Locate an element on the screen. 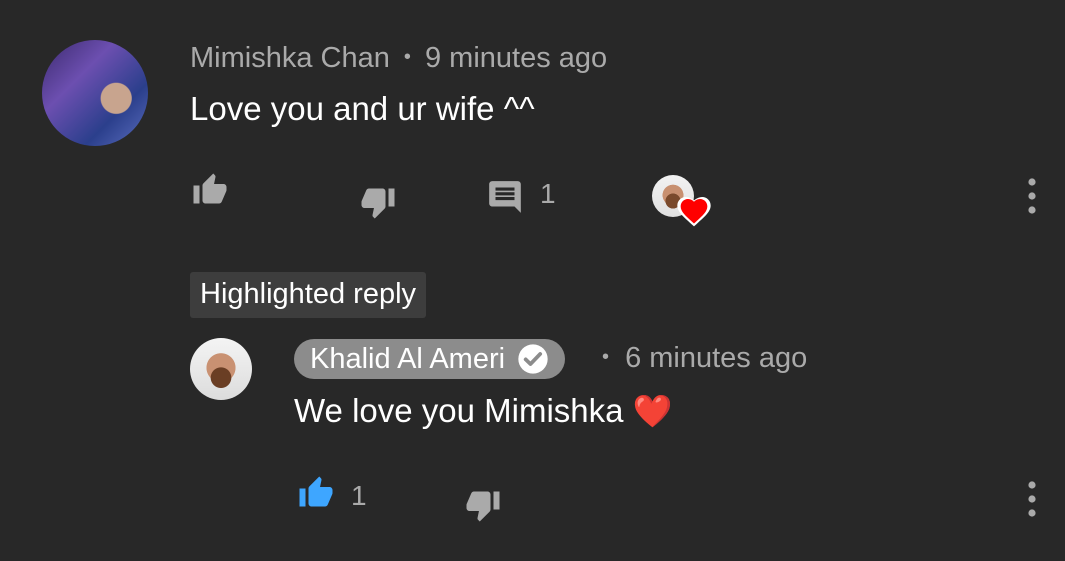 The height and width of the screenshot is (561, 1065). comment-icon is located at coordinates (505, 197).